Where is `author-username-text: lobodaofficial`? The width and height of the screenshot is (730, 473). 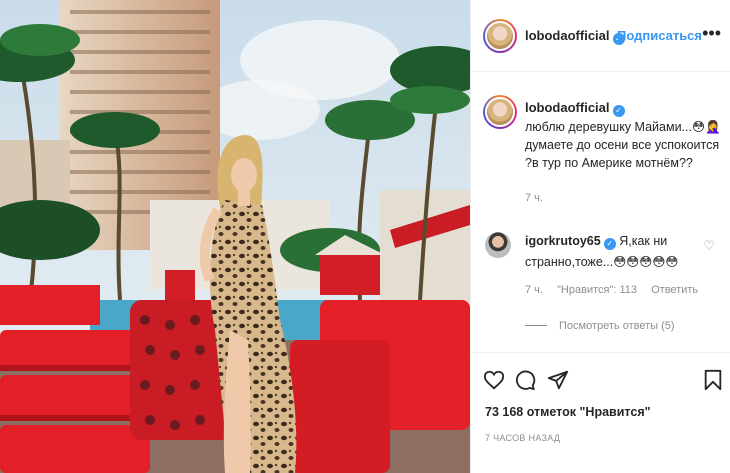
author-username-text: lobodaofficial is located at coordinates (567, 35).